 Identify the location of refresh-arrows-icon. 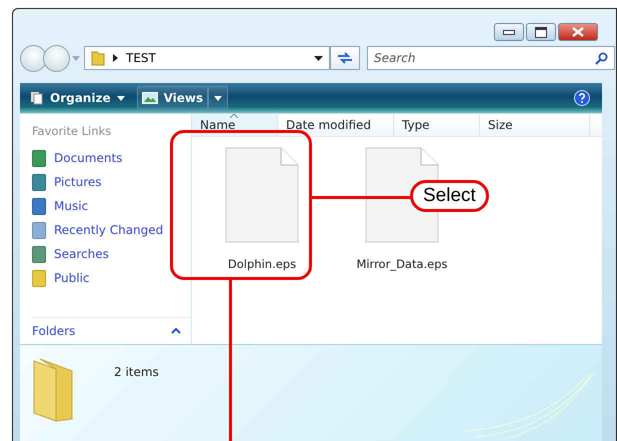
(345, 58).